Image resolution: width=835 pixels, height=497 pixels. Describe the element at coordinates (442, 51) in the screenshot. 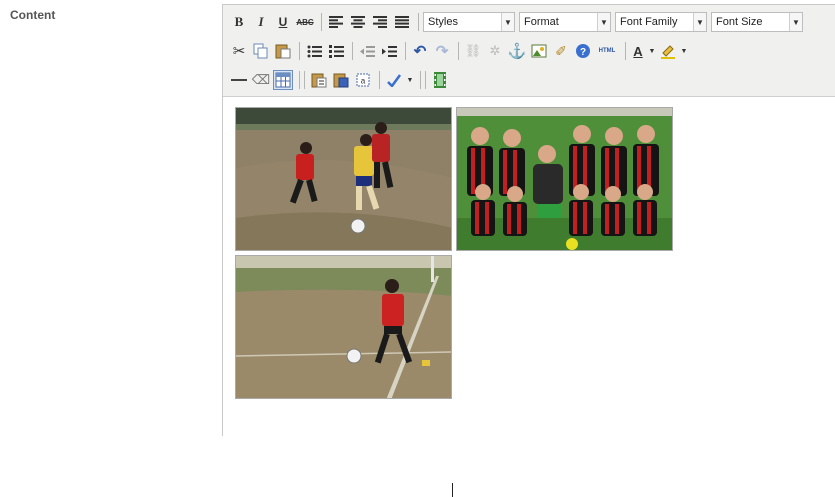

I see `redo-button: ↷` at that location.